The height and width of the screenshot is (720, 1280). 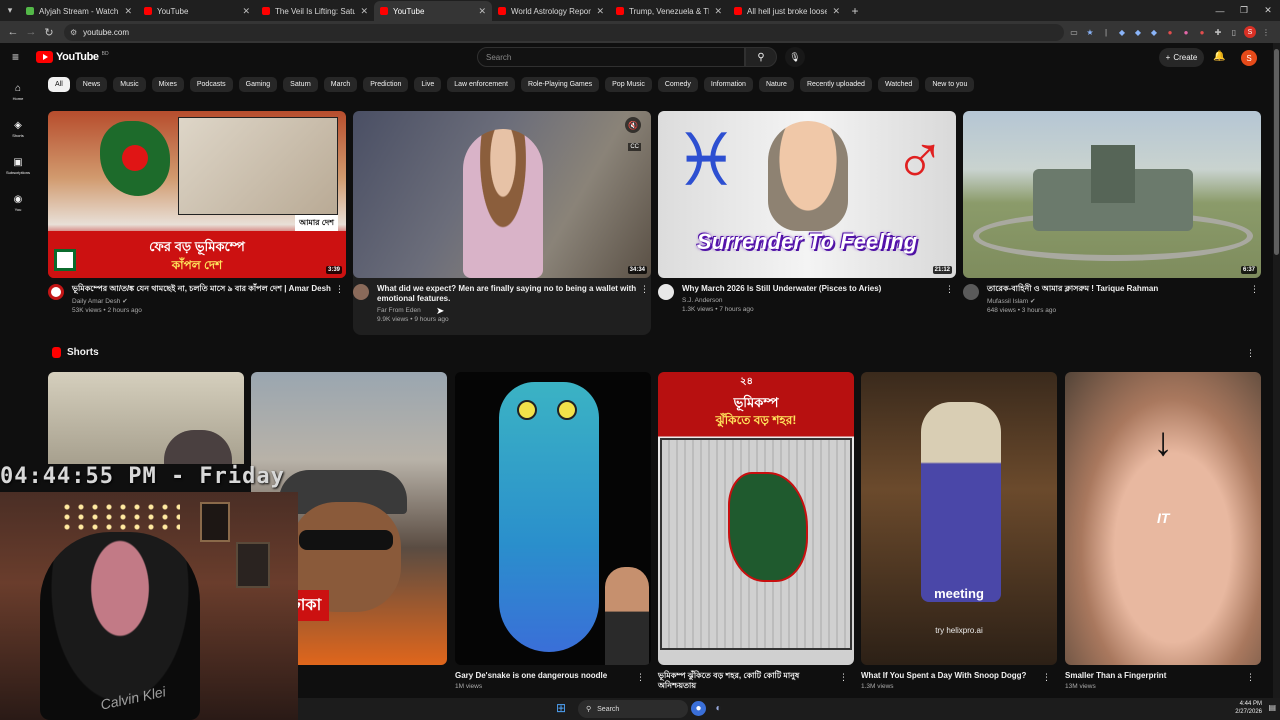 What do you see at coordinates (10, 10) in the screenshot?
I see `tab-search-icon: ▾` at bounding box center [10, 10].